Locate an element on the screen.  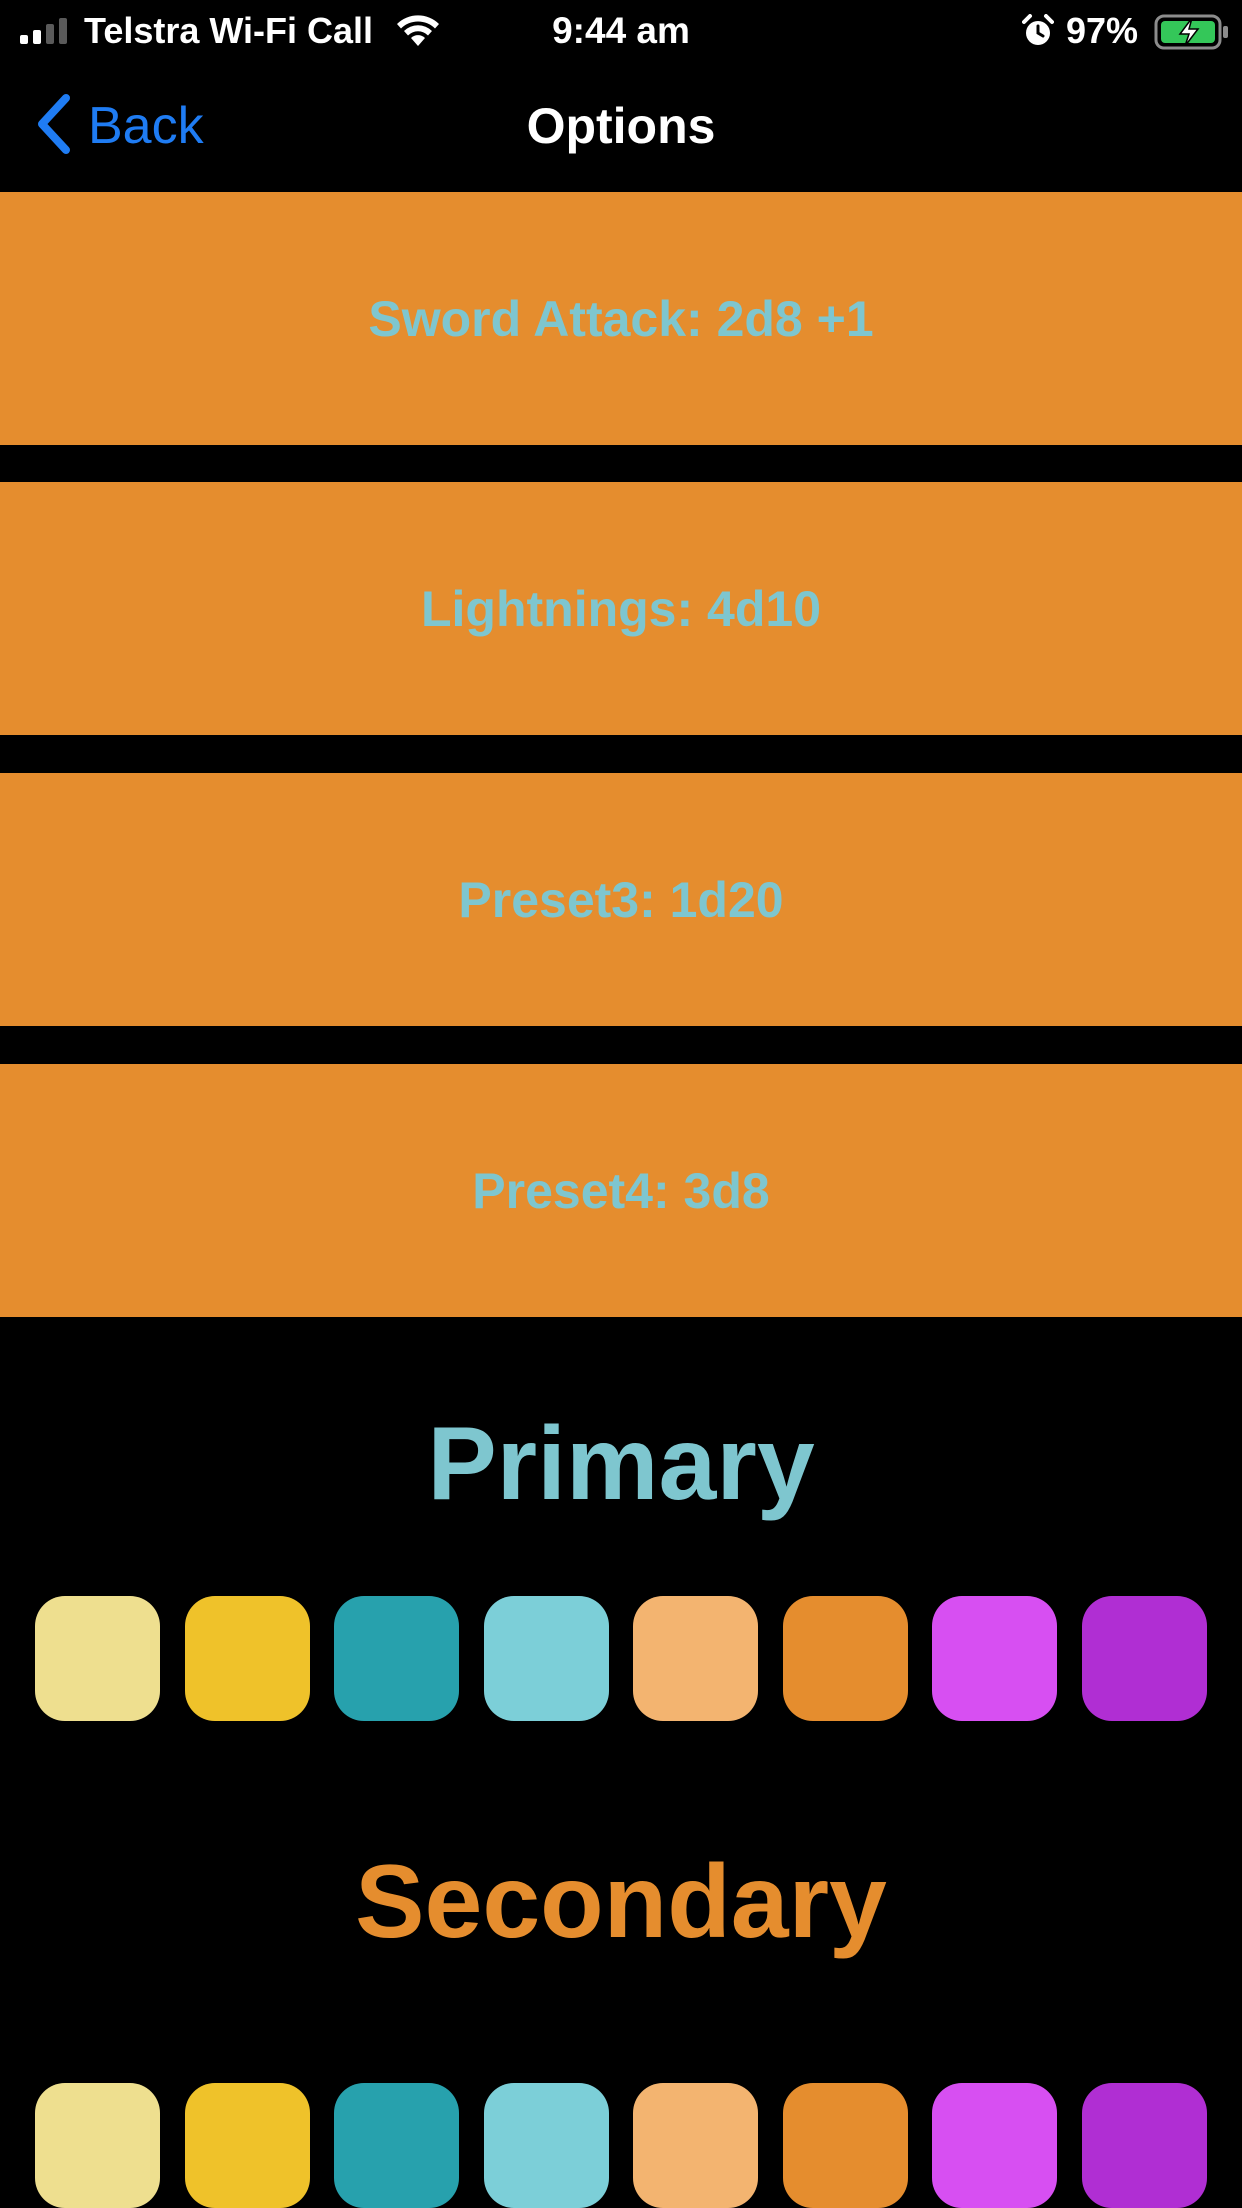
page-title: Options is located at coordinates (621, 126).